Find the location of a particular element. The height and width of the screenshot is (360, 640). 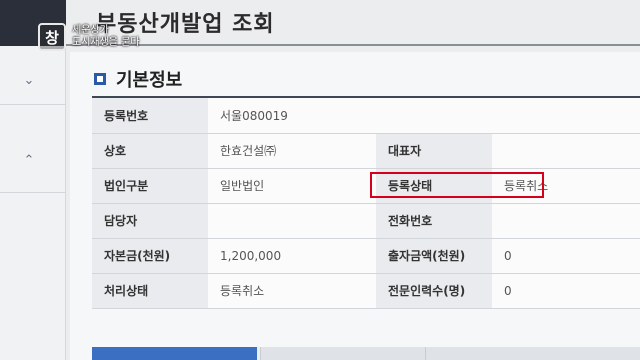

title-divider is located at coordinates (353, 45).